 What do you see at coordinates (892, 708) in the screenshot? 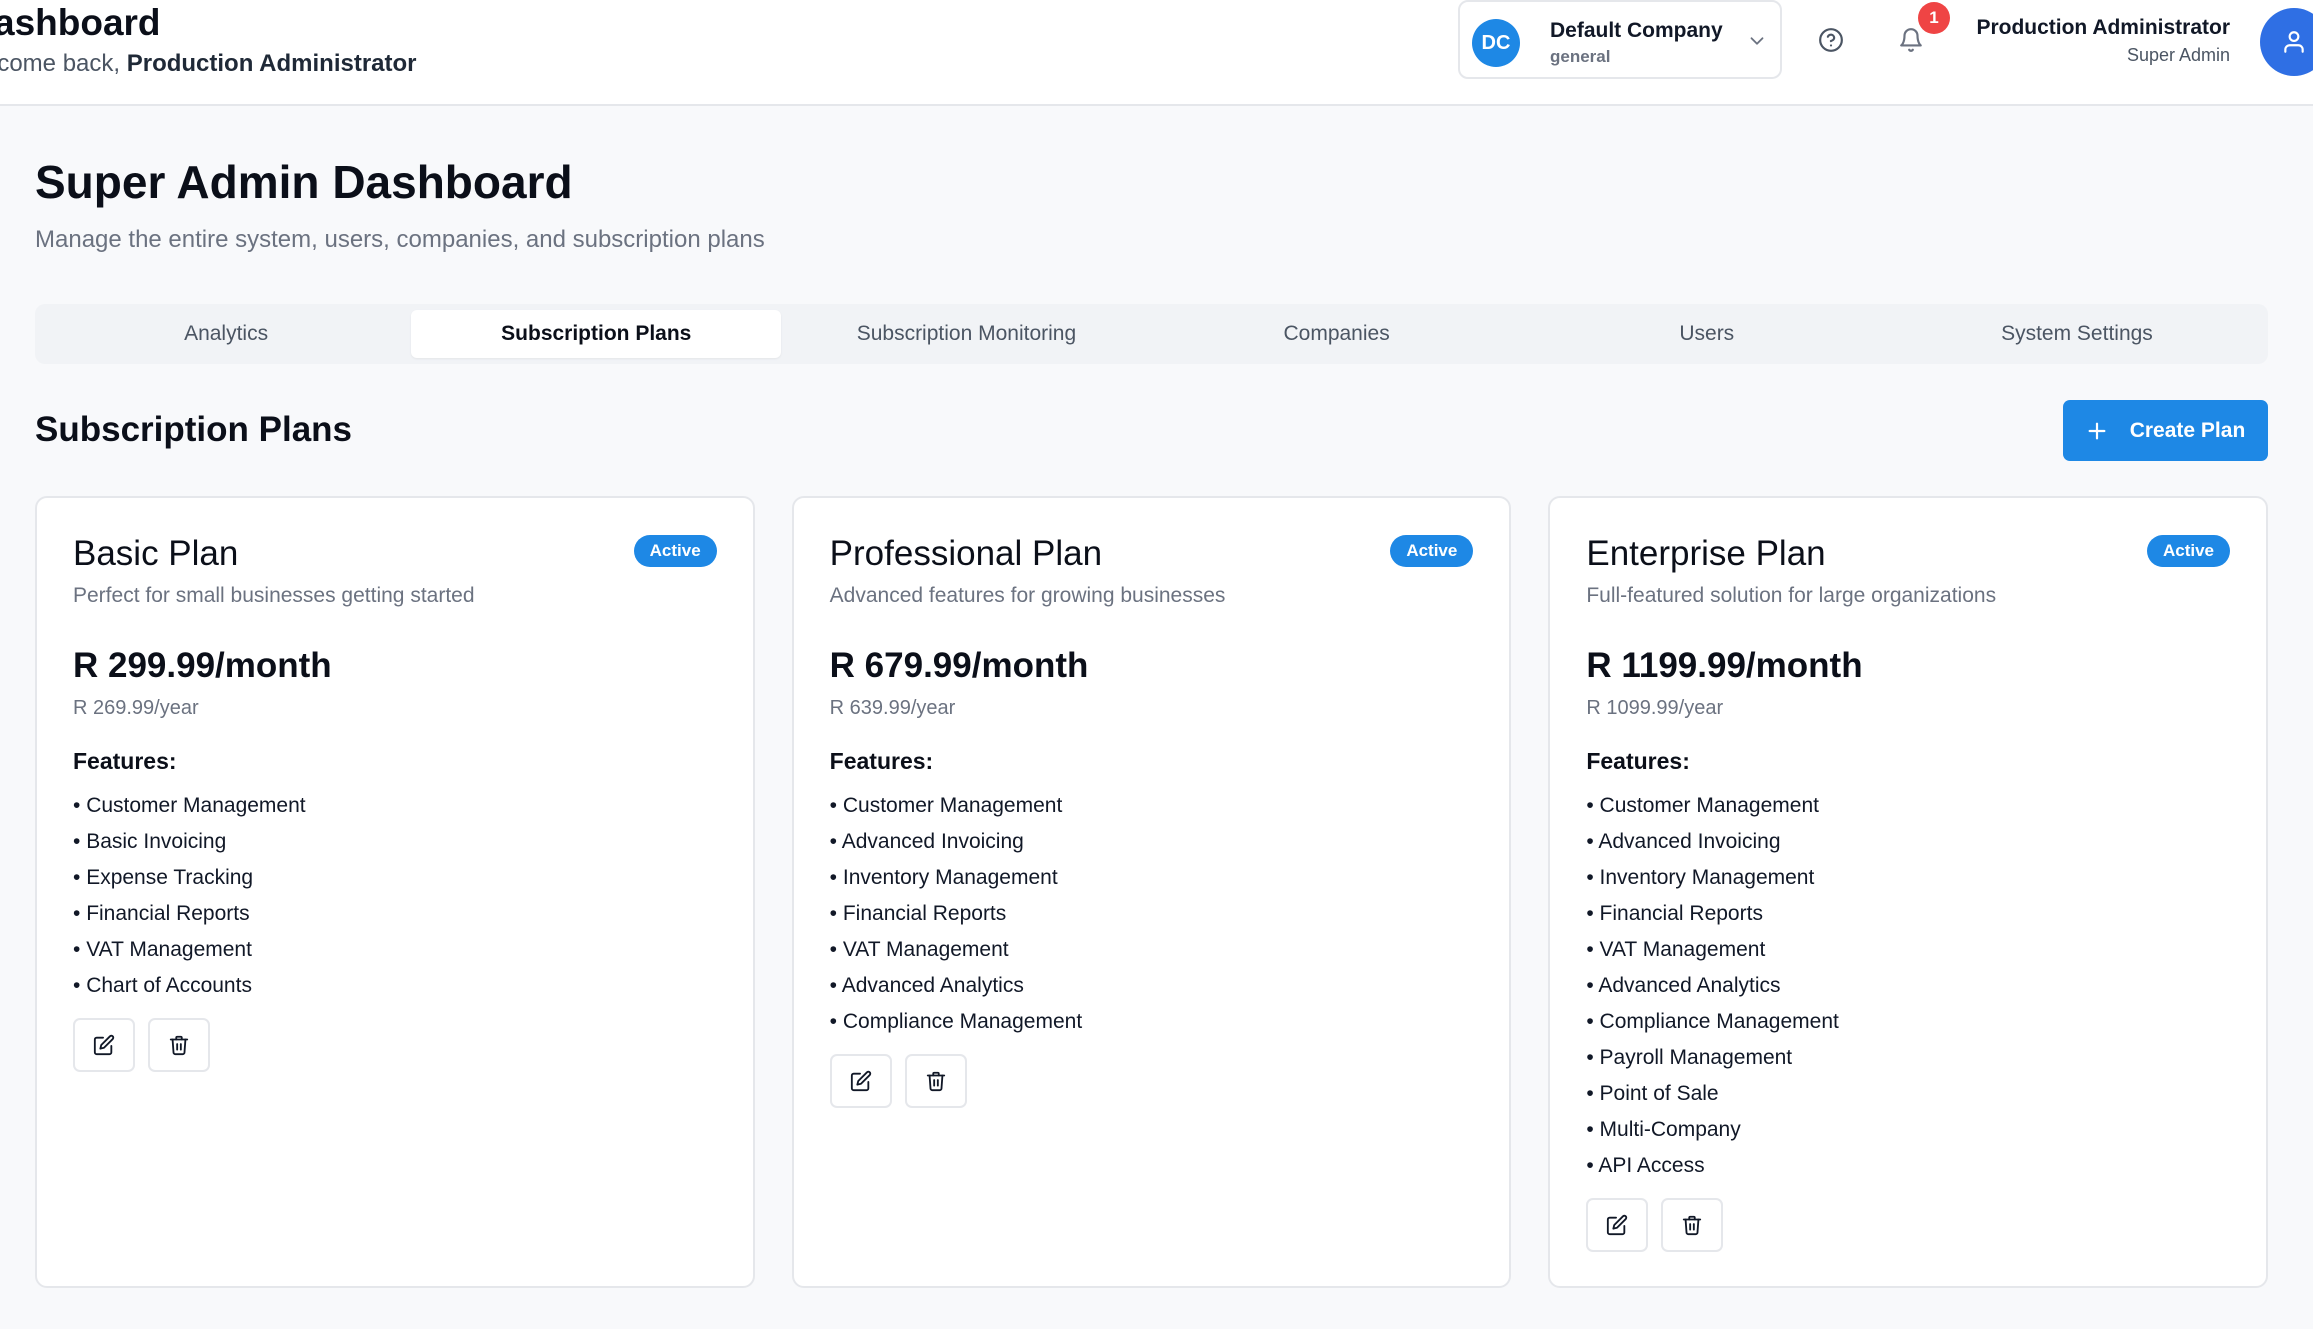
I see `plan-yearly-price: R 639.99/year` at bounding box center [892, 708].